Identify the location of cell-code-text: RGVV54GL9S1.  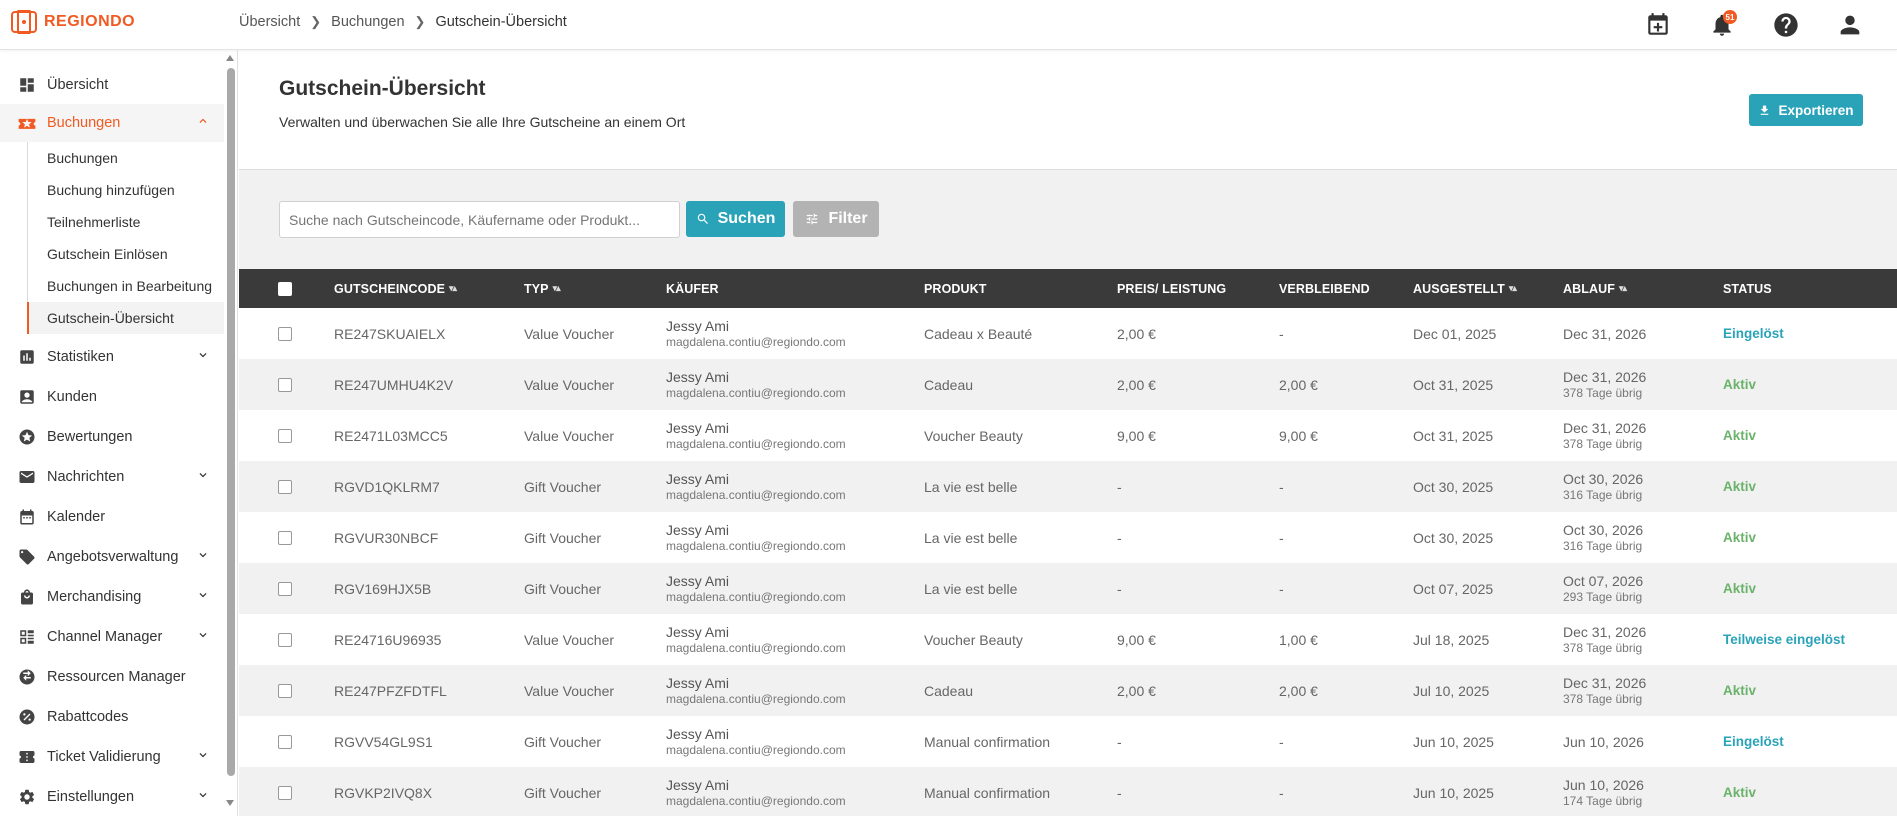
(383, 742).